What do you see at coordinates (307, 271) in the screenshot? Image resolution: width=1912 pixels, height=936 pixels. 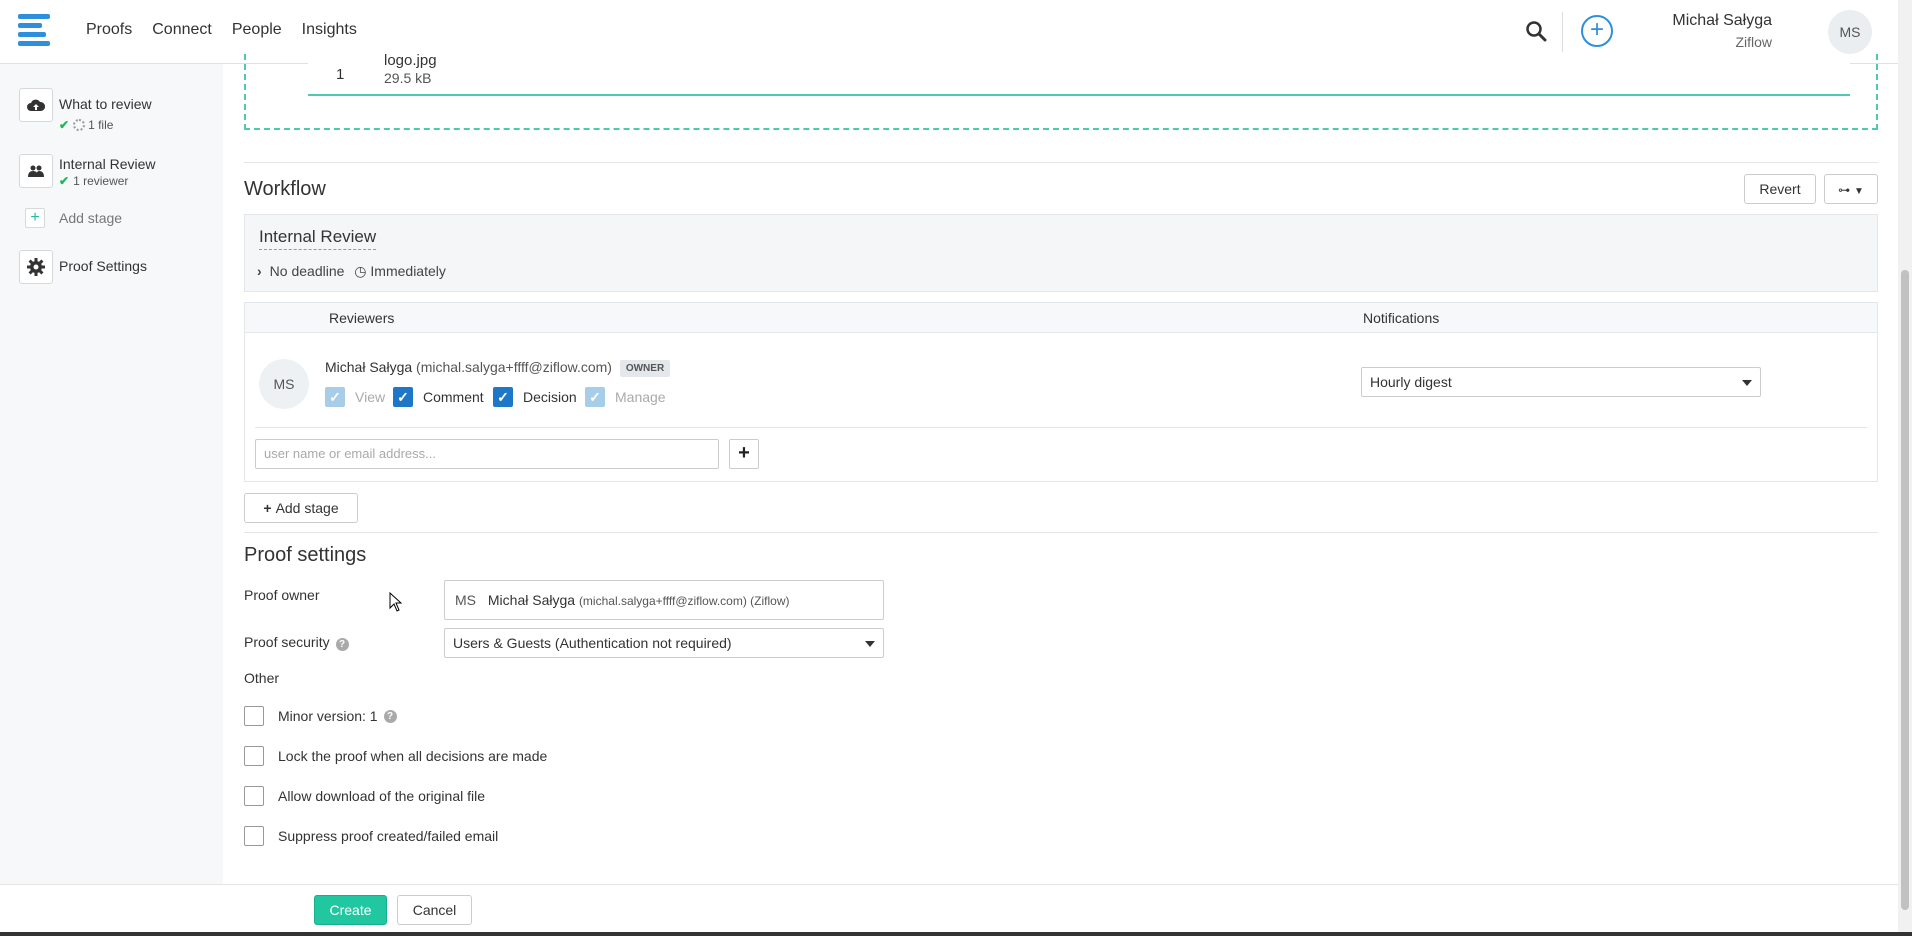 I see `deadline: No deadline` at bounding box center [307, 271].